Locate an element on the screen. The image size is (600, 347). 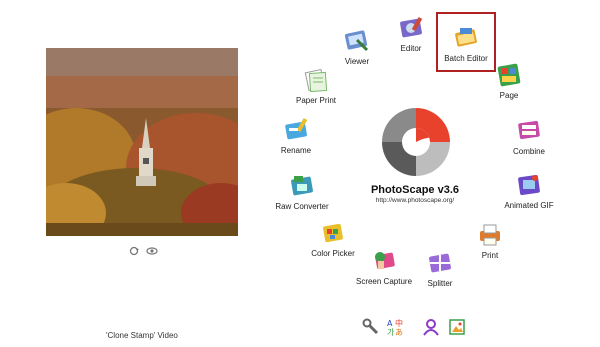
color-picker-button: Color Picker is located at coordinates (333, 239).